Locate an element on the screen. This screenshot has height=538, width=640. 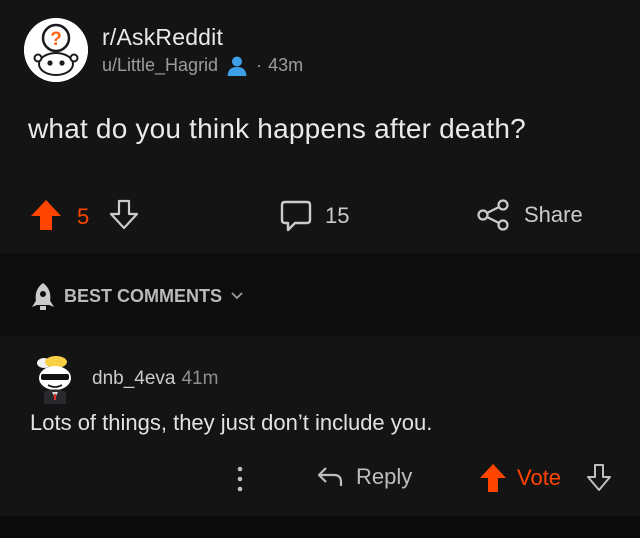
comment-action-bar: Reply Vote is located at coordinates (320, 480).